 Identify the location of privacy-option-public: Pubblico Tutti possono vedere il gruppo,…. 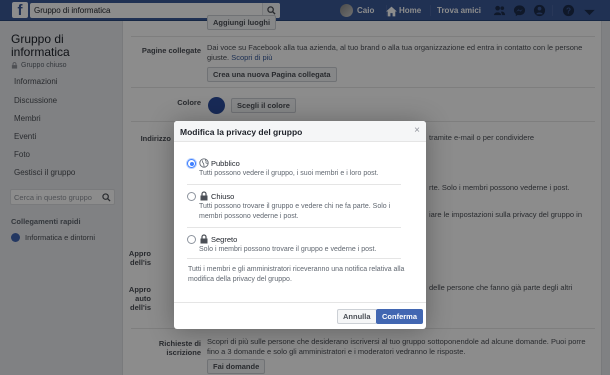
(302, 170).